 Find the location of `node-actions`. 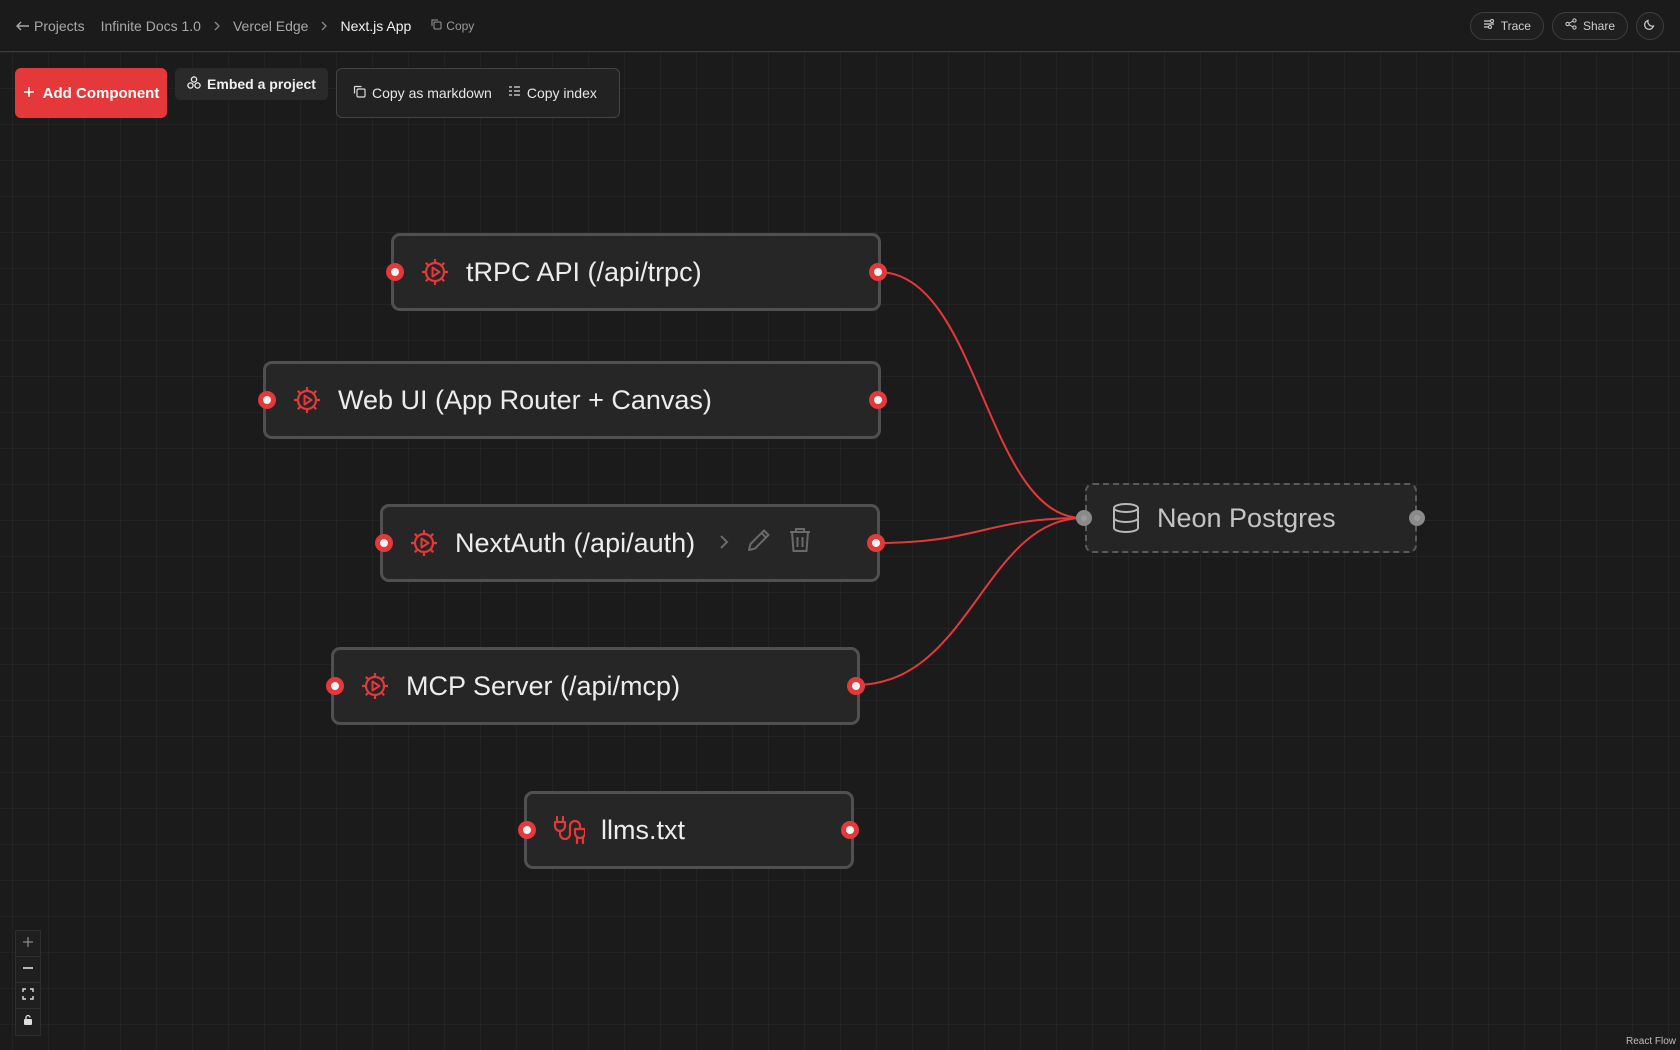

node-actions is located at coordinates (765, 543).